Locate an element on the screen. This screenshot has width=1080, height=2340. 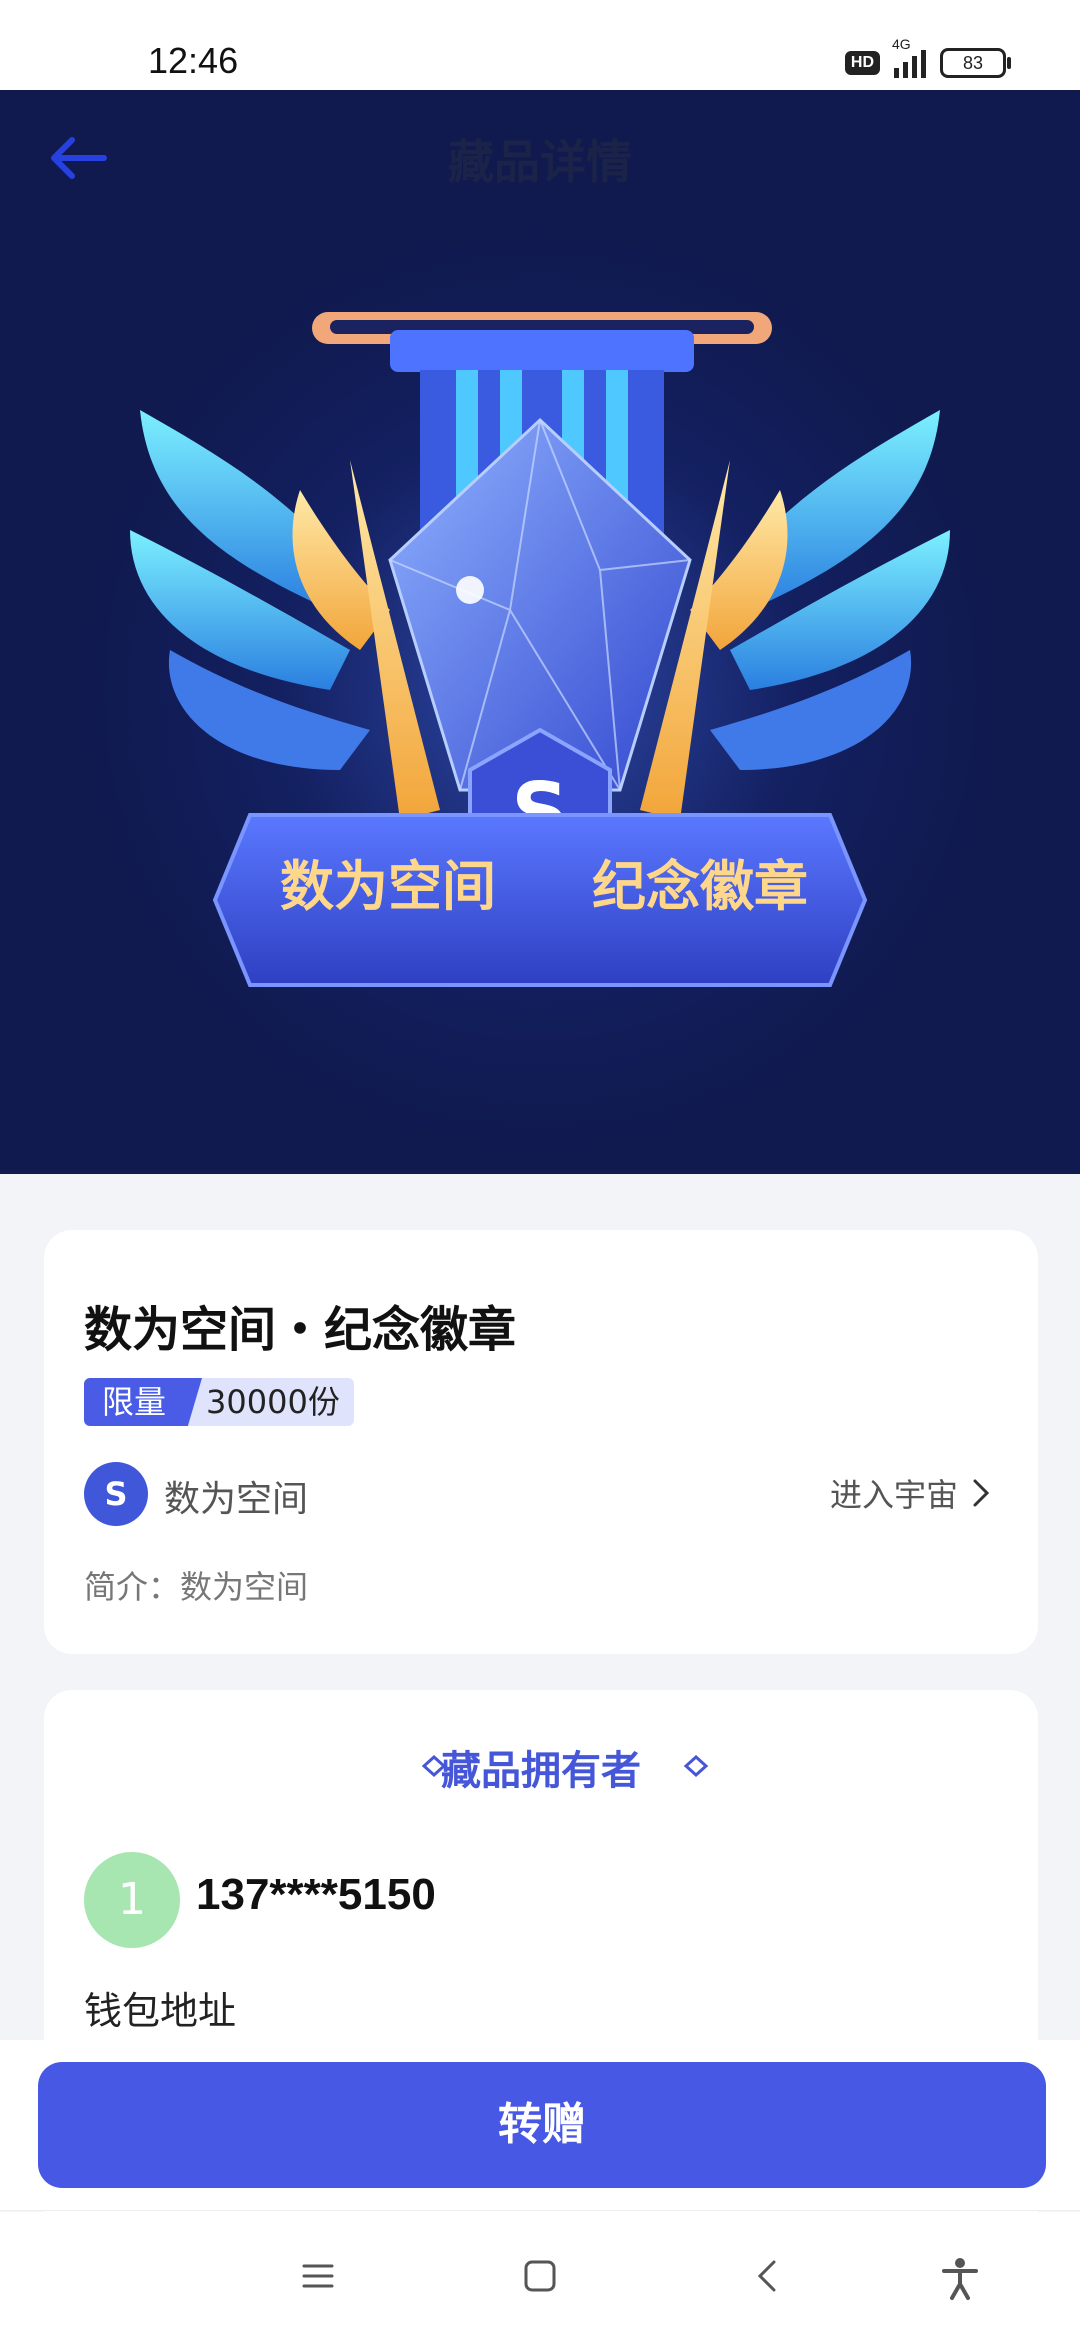
enter-universe-link: 进入宇宙 is located at coordinates (910, 1493).